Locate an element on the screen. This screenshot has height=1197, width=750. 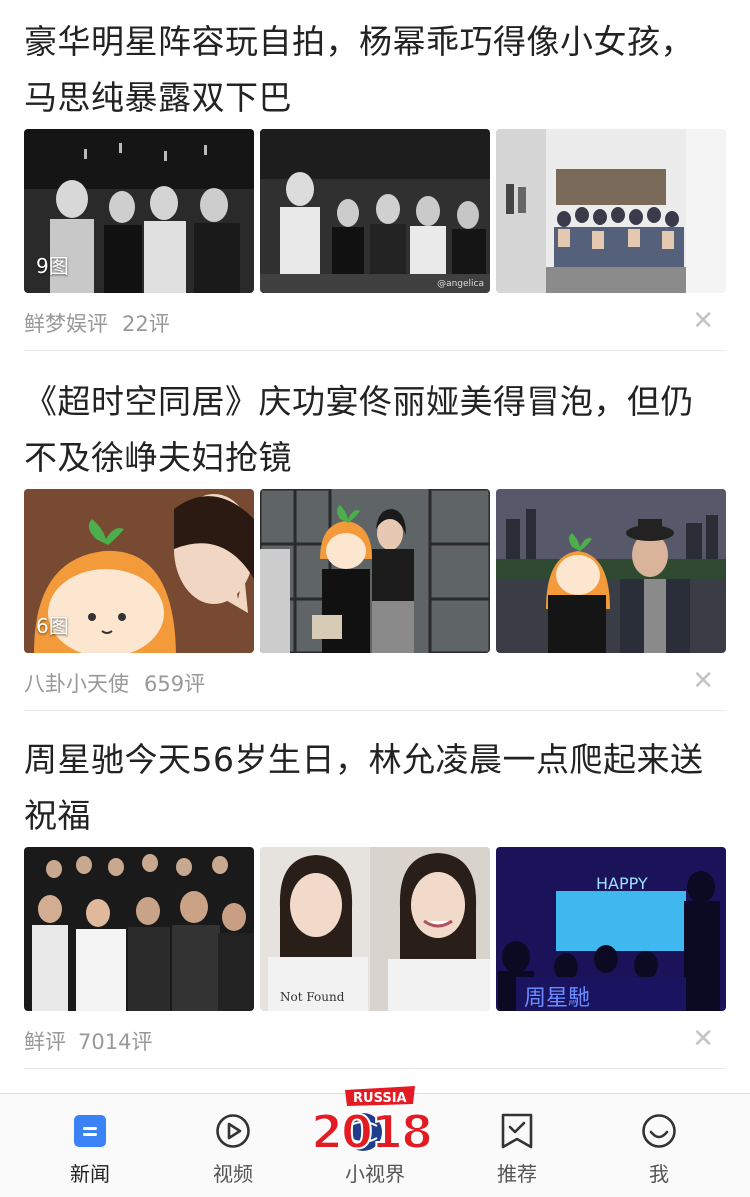
article-meta: 鲜梦娱评 22评 ✕ is located at coordinates (375, 322).